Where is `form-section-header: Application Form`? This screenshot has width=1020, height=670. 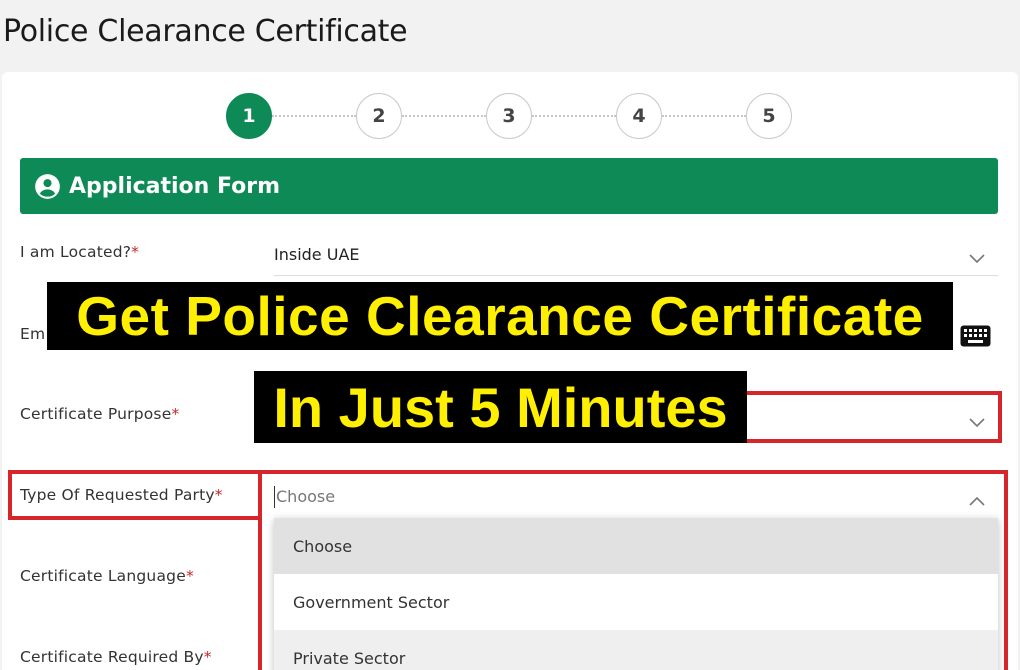
form-section-header: Application Form is located at coordinates (509, 186).